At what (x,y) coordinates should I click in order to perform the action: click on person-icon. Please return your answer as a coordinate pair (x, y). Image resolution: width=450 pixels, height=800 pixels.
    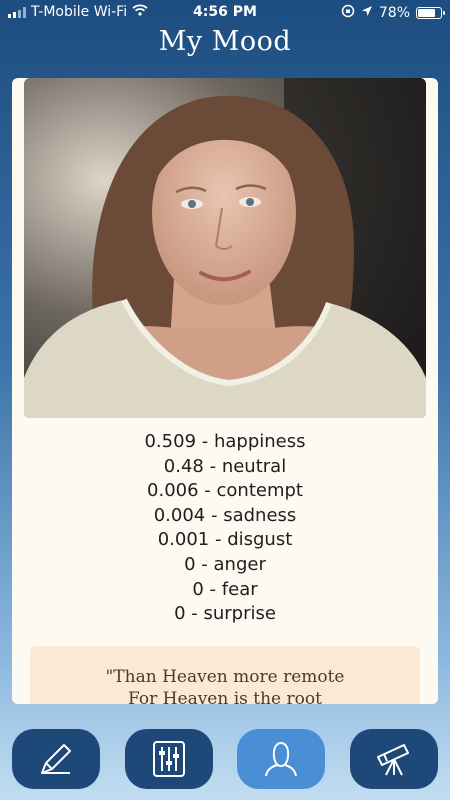
    Looking at the image, I should click on (281, 759).